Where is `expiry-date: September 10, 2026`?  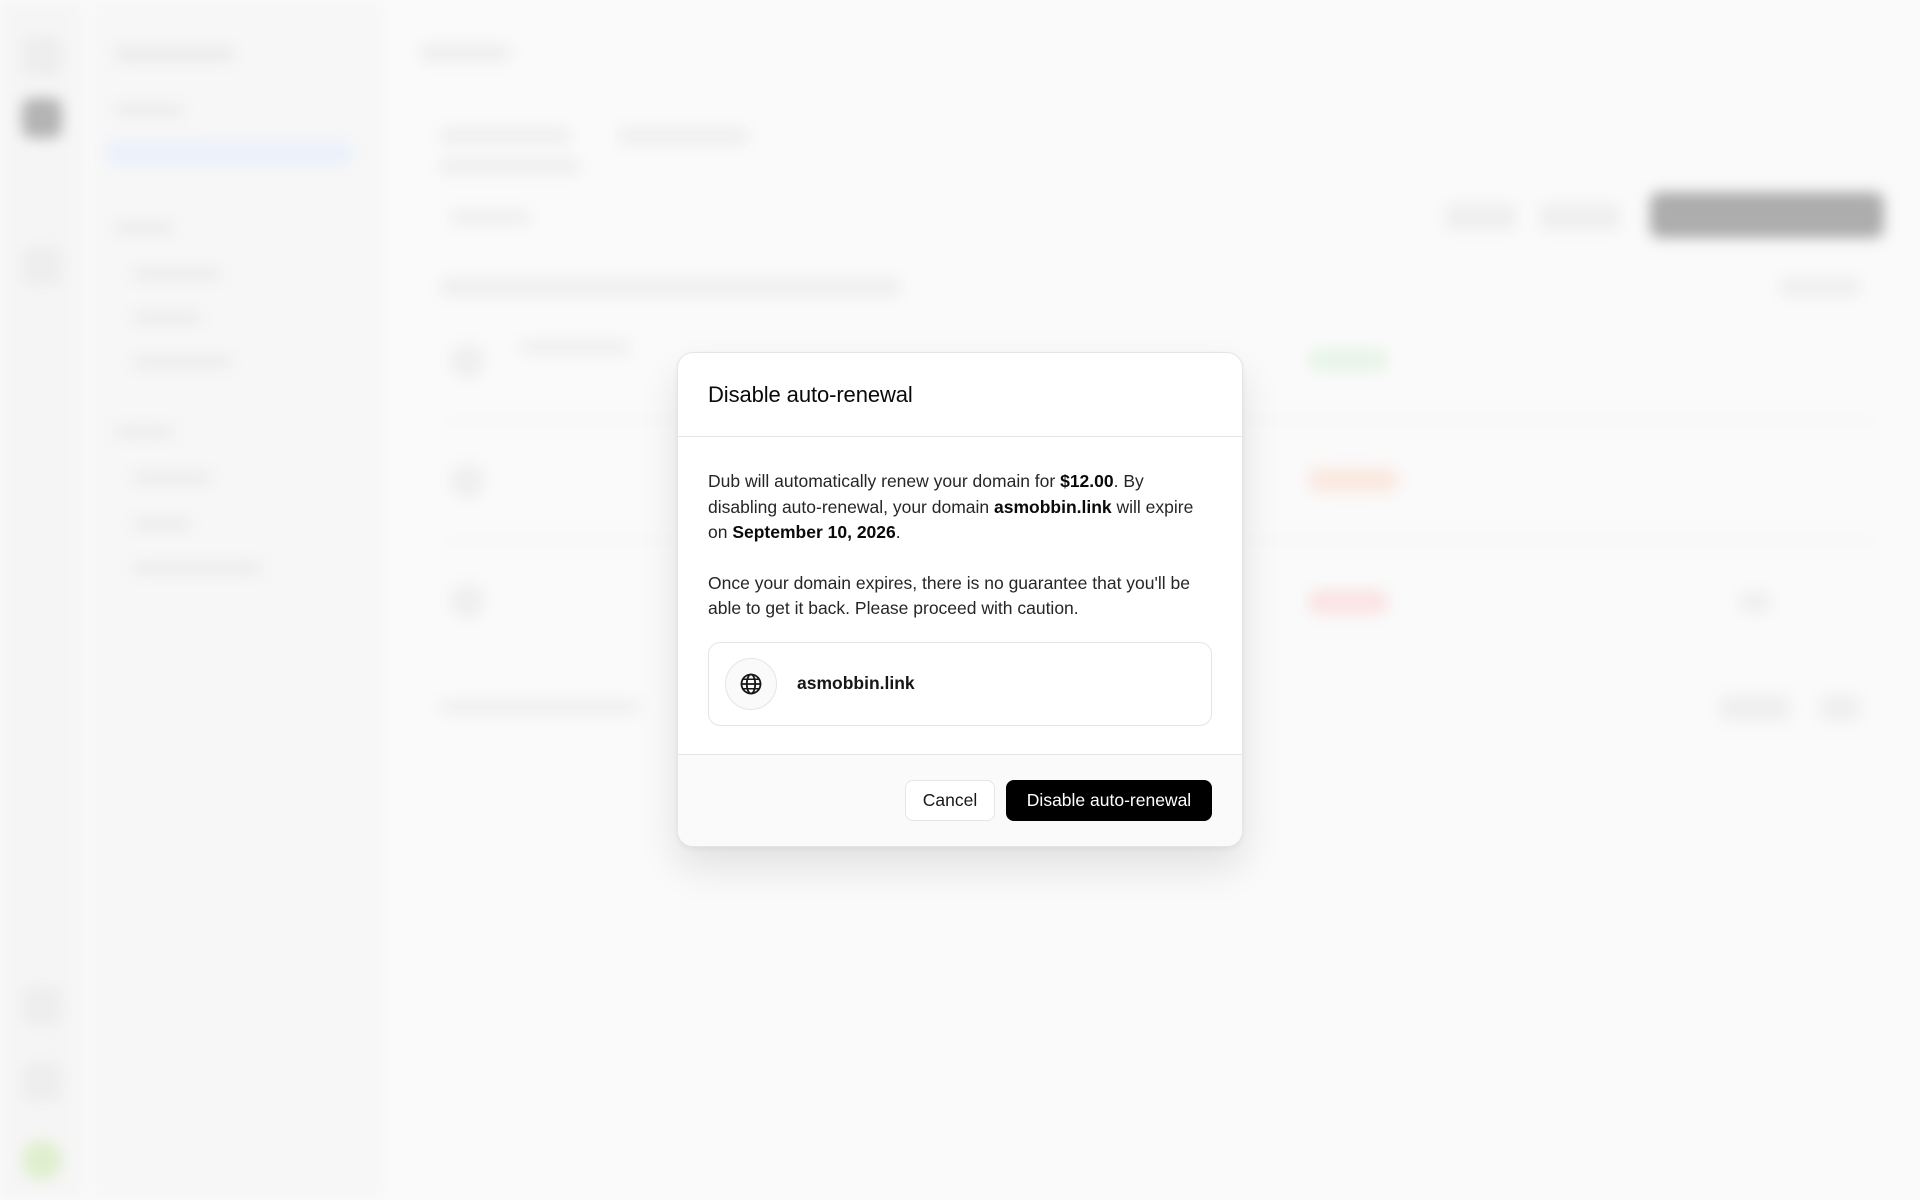
expiry-date: September 10, 2026 is located at coordinates (814, 532).